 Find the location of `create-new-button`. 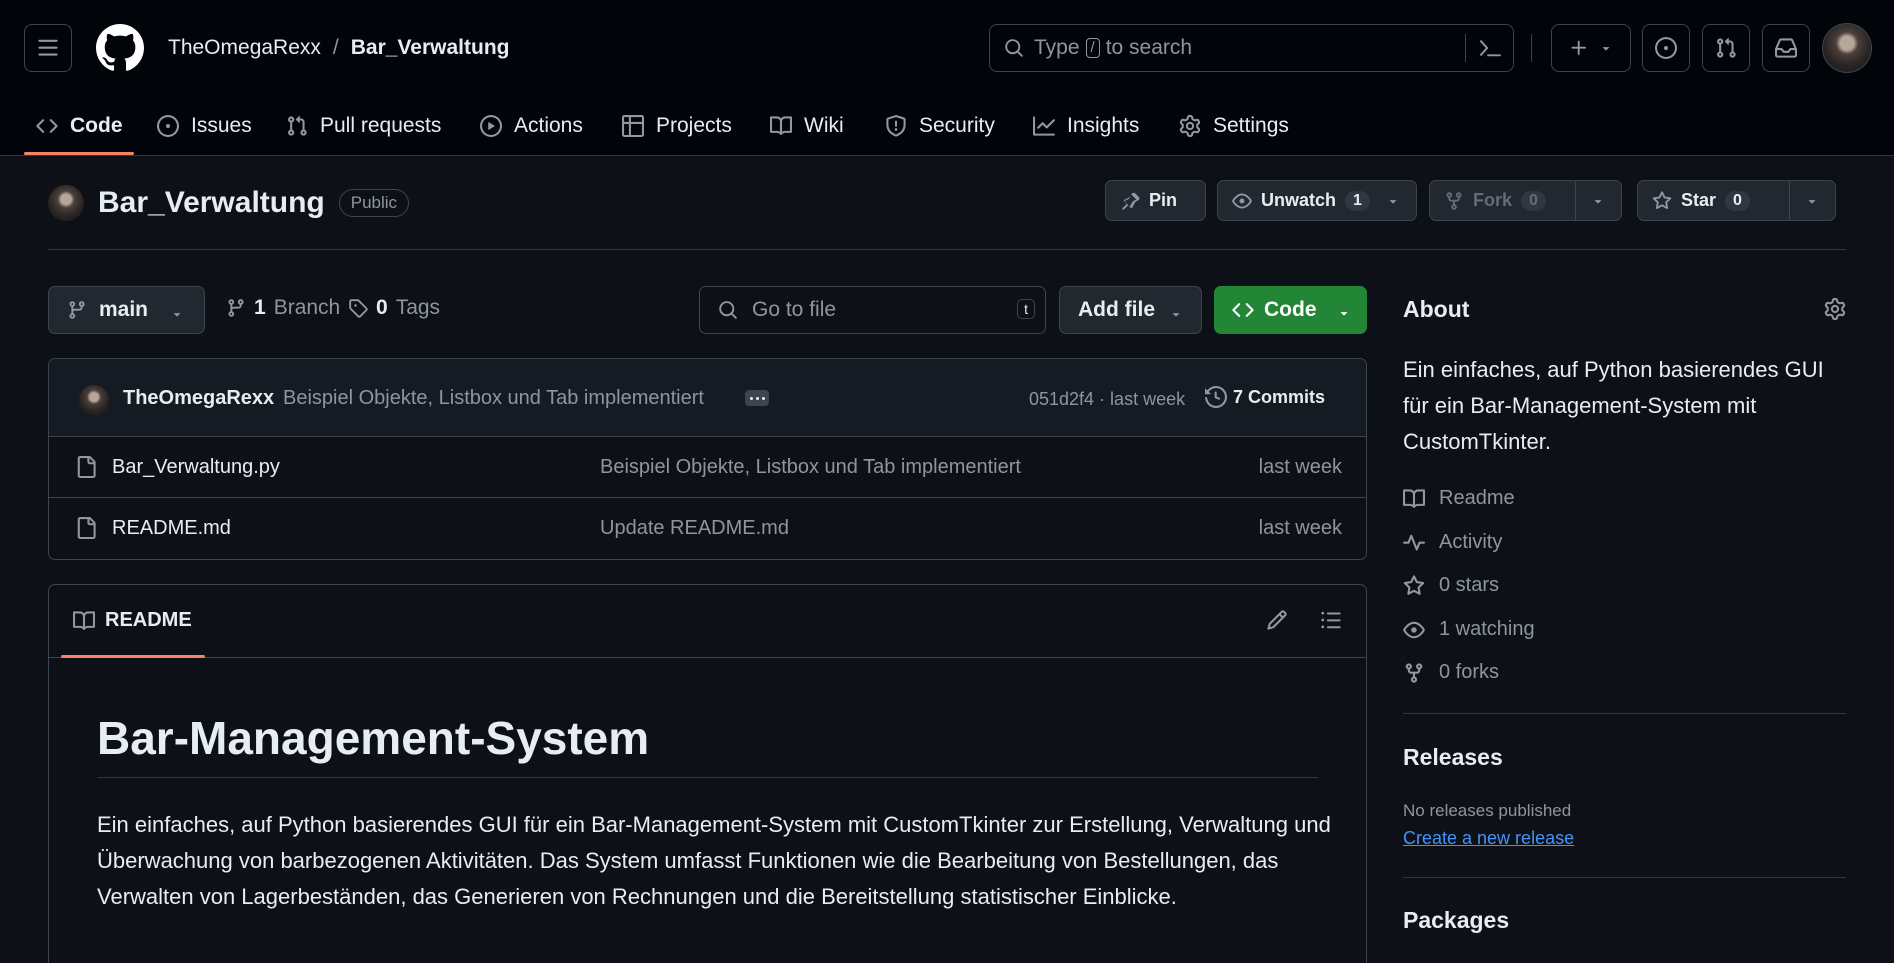

create-new-button is located at coordinates (1591, 48).